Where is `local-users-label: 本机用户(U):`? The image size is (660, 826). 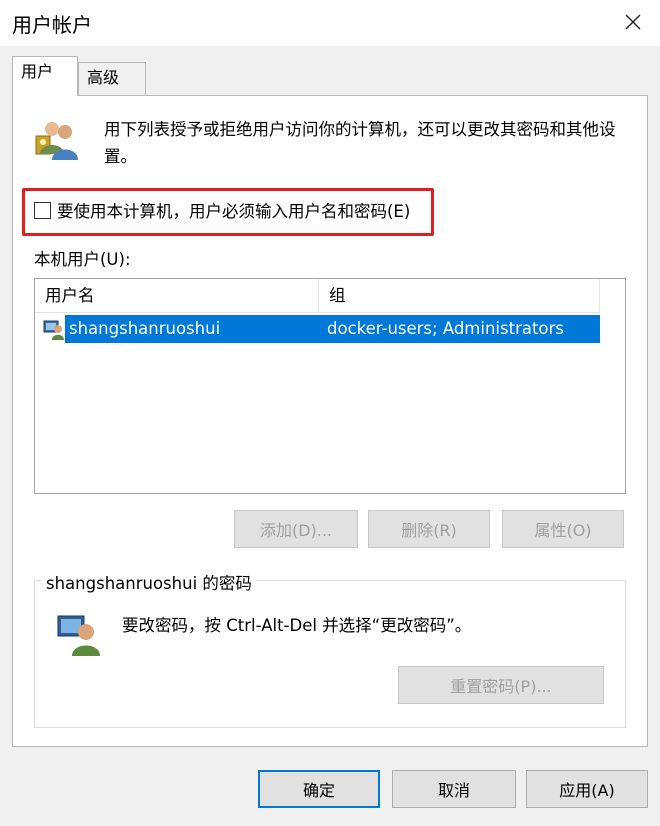
local-users-label: 本机用户(U): is located at coordinates (82, 259).